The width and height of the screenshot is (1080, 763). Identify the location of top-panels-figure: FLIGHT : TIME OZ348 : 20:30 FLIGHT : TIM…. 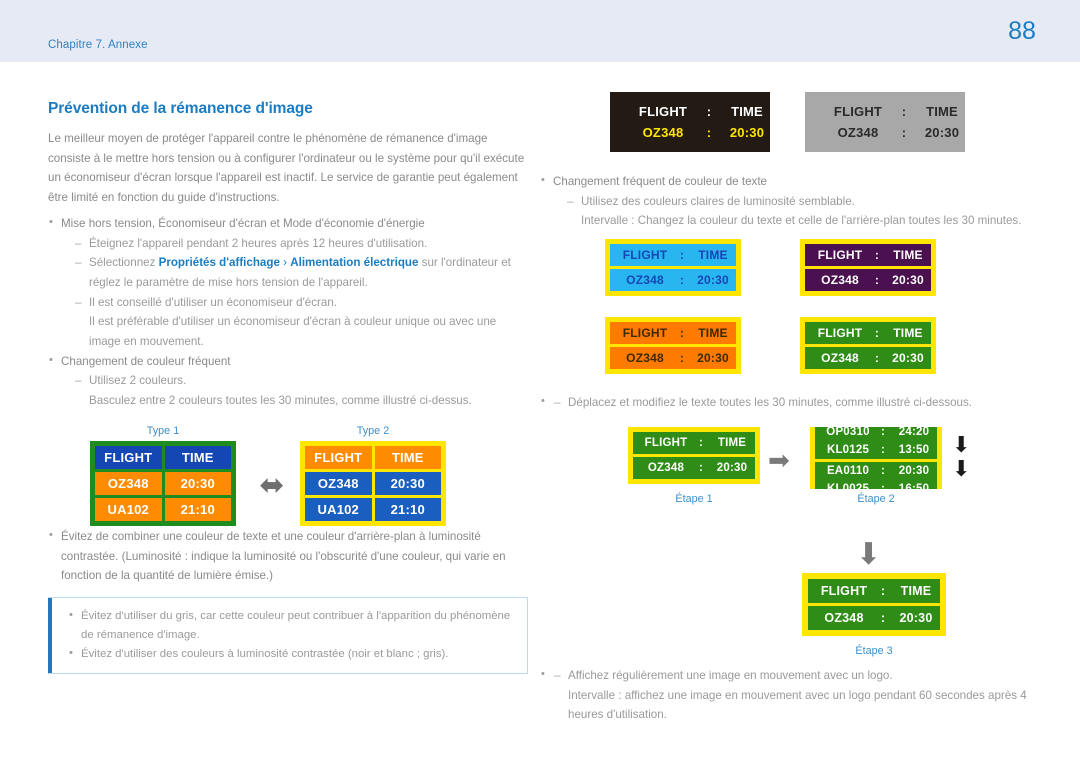
(790, 131).